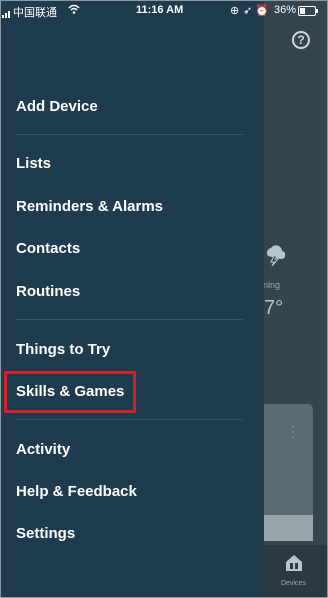 This screenshot has height=598, width=328. I want to click on menu-item-reminders-alarms: Reminders & Alarms, so click(89, 206).